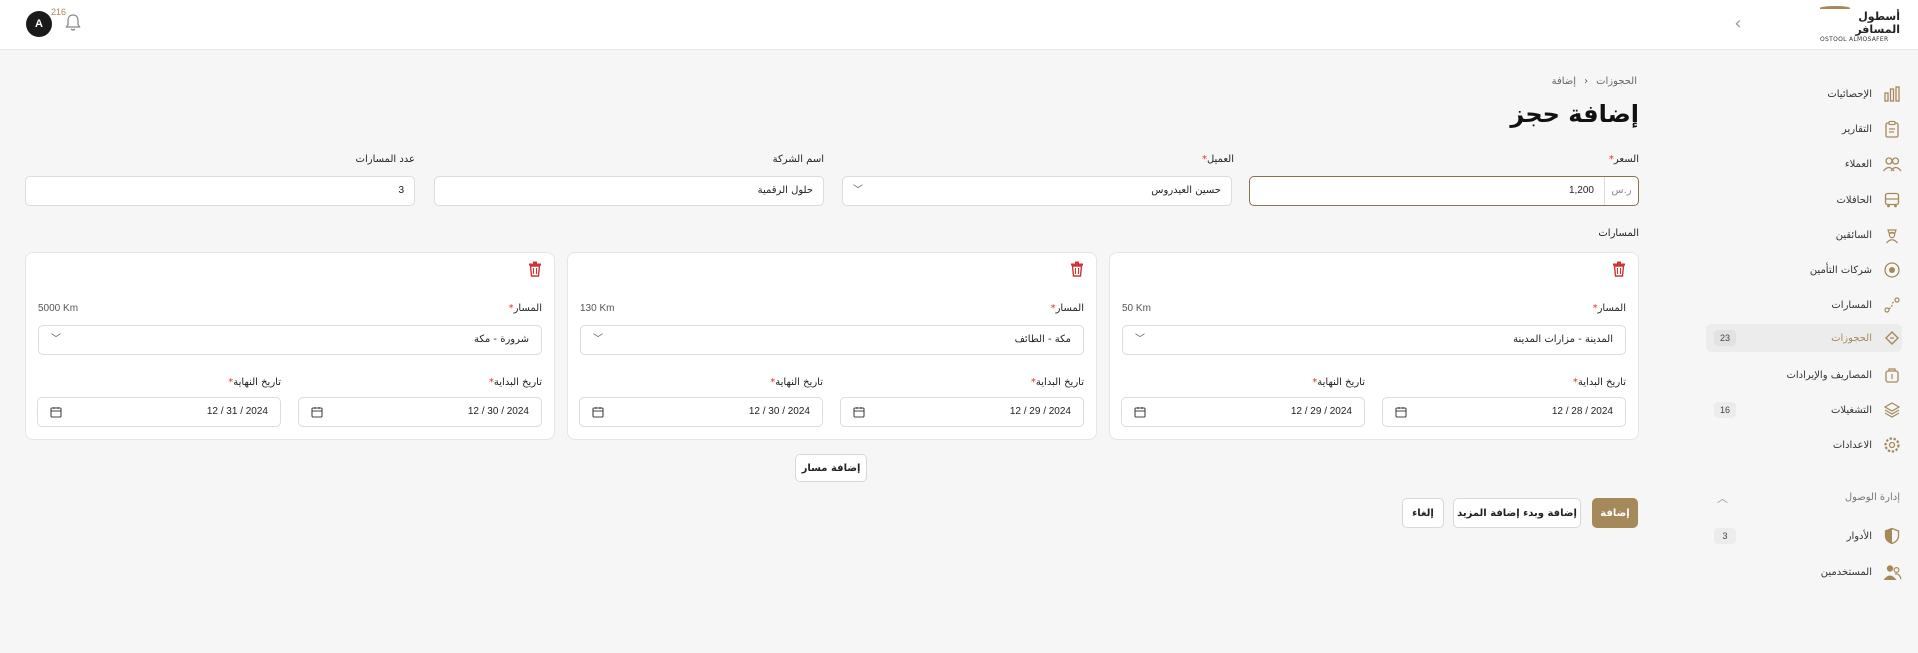 The image size is (1918, 653). Describe the element at coordinates (1840, 270) in the screenshot. I see `sidebar-item-label: شركات التأمين` at that location.